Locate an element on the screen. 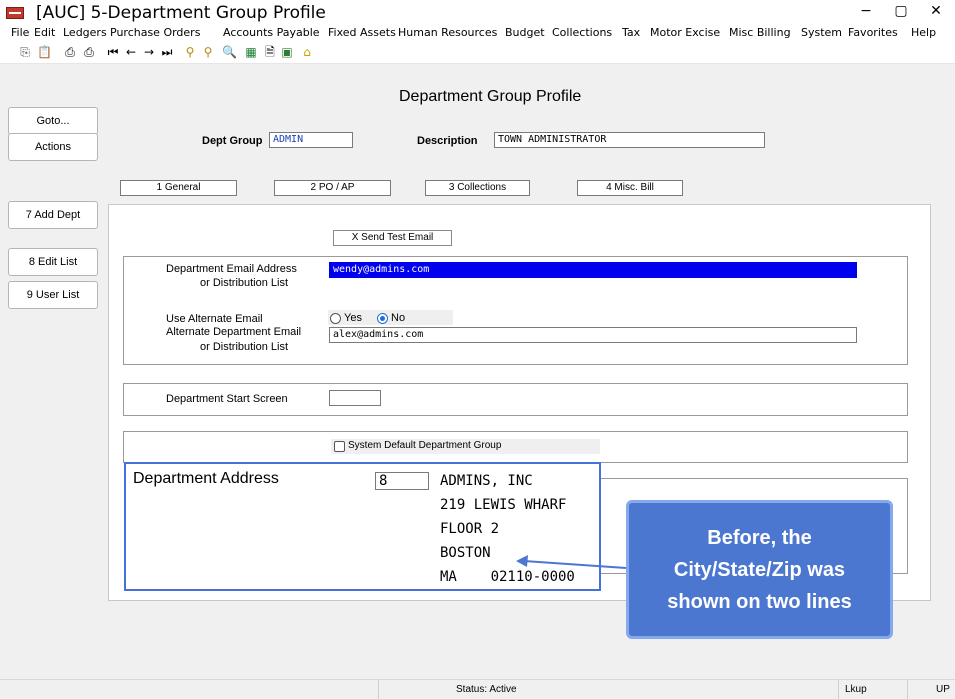 The width and height of the screenshot is (955, 699). callout-line-1: Before, the is located at coordinates (759, 537).